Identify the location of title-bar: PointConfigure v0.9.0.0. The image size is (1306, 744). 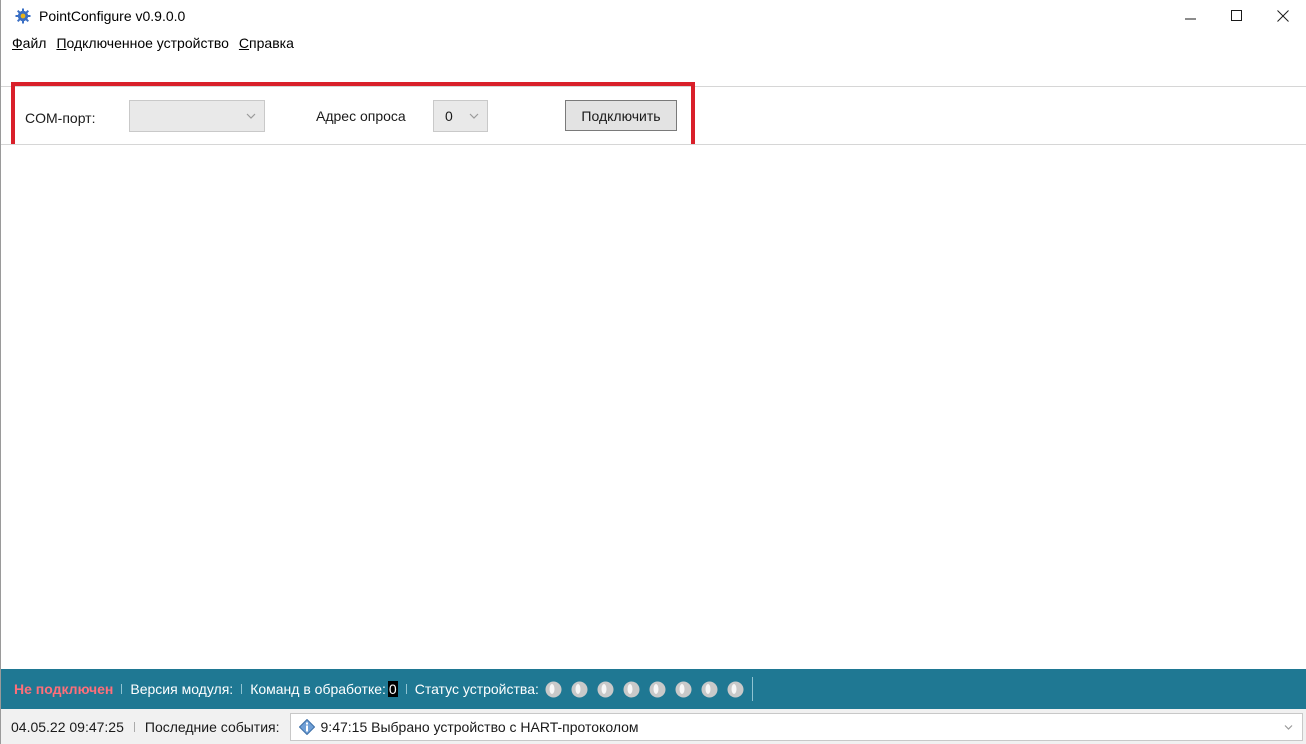
(653, 16).